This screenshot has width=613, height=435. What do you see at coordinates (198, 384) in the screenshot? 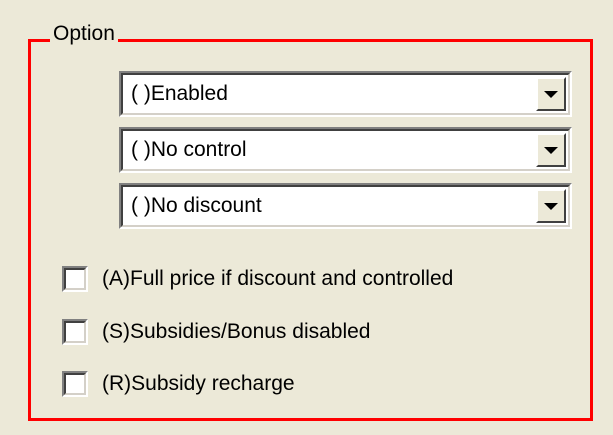
I see `subsidy-recharge-checkbox-label: (R)Subsidy recharge` at bounding box center [198, 384].